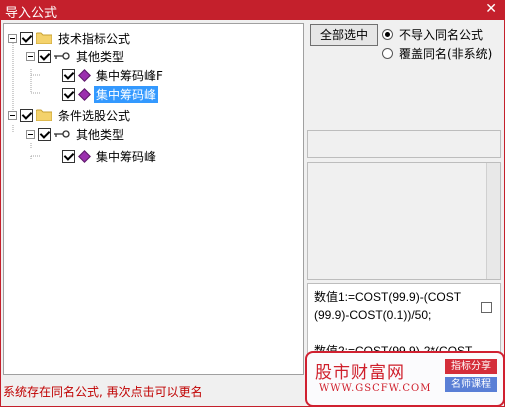  I want to click on close-icon: ✕, so click(491, 9).